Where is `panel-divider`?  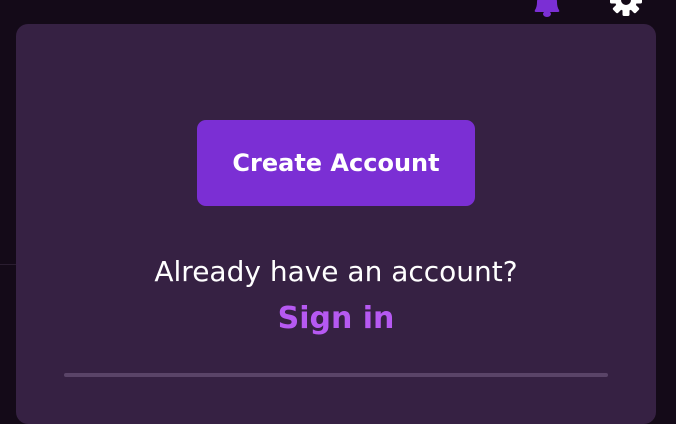
panel-divider is located at coordinates (336, 375).